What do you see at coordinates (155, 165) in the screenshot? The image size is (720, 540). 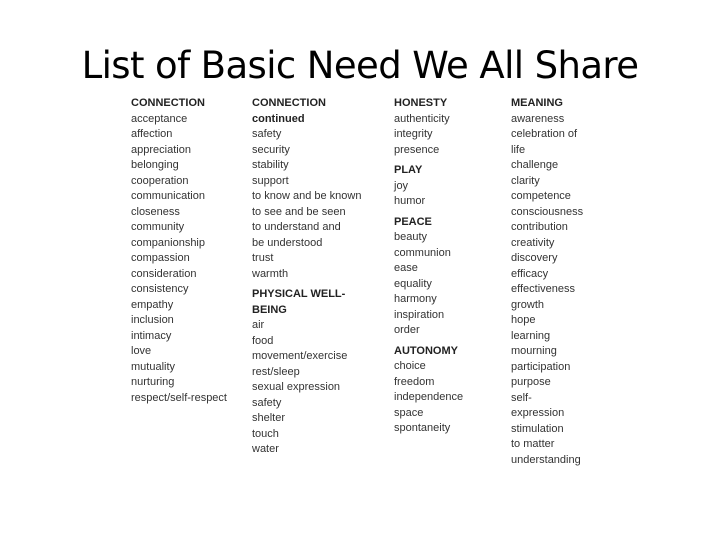 I see `need-item: belonging` at bounding box center [155, 165].